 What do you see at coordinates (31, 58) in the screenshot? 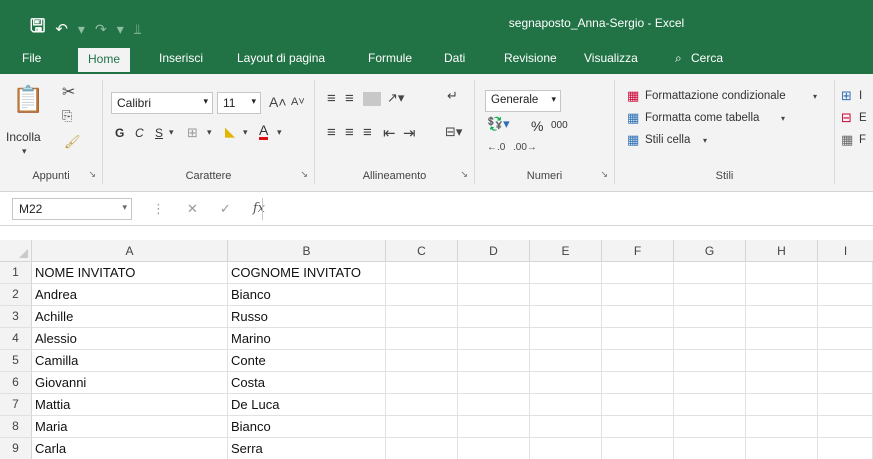
I see `tab-file: File` at bounding box center [31, 58].